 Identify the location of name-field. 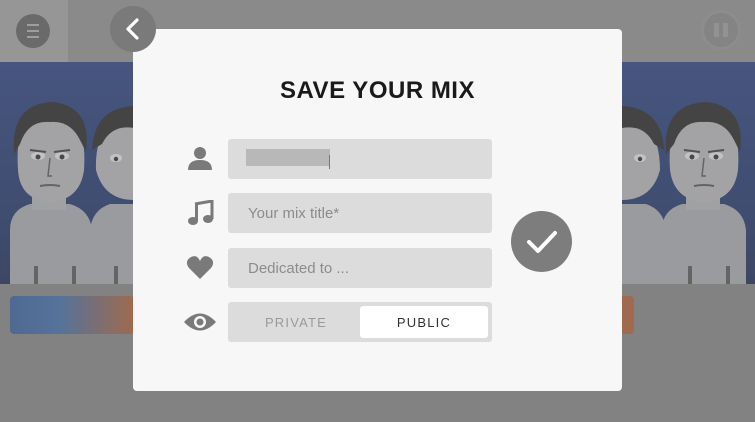
(360, 159).